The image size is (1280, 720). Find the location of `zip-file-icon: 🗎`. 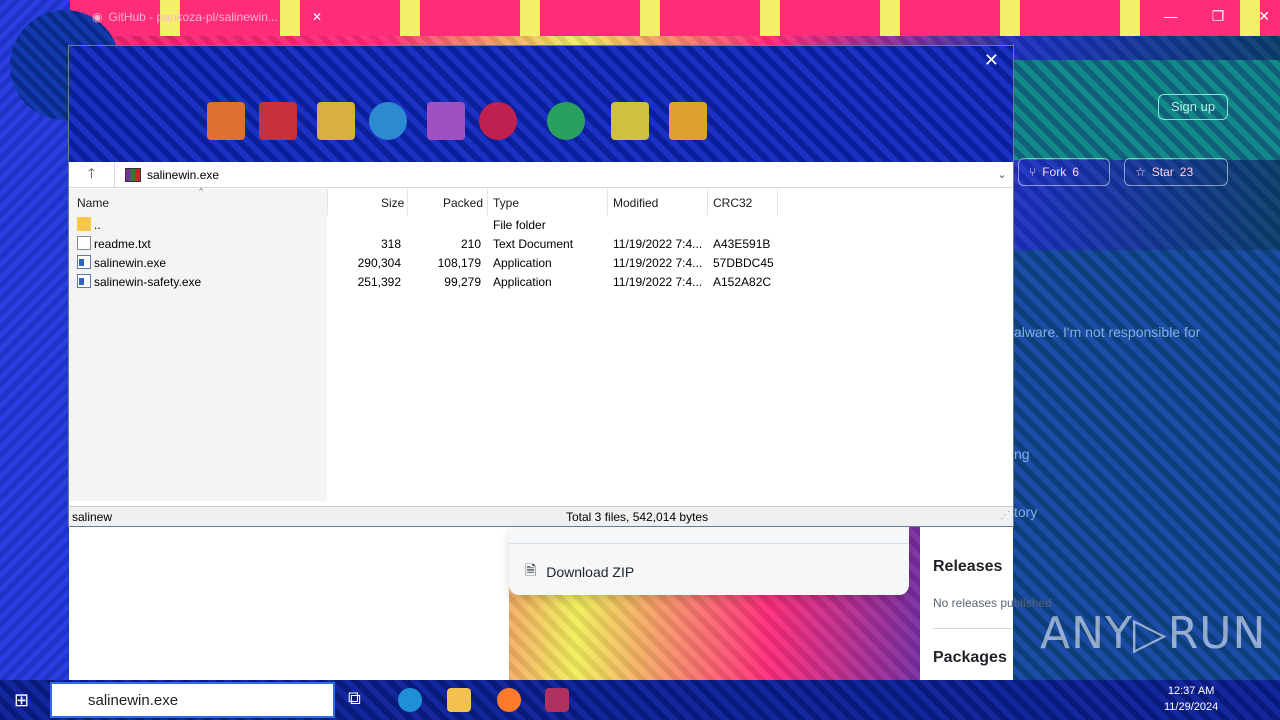

zip-file-icon: 🗎 is located at coordinates (531, 570).